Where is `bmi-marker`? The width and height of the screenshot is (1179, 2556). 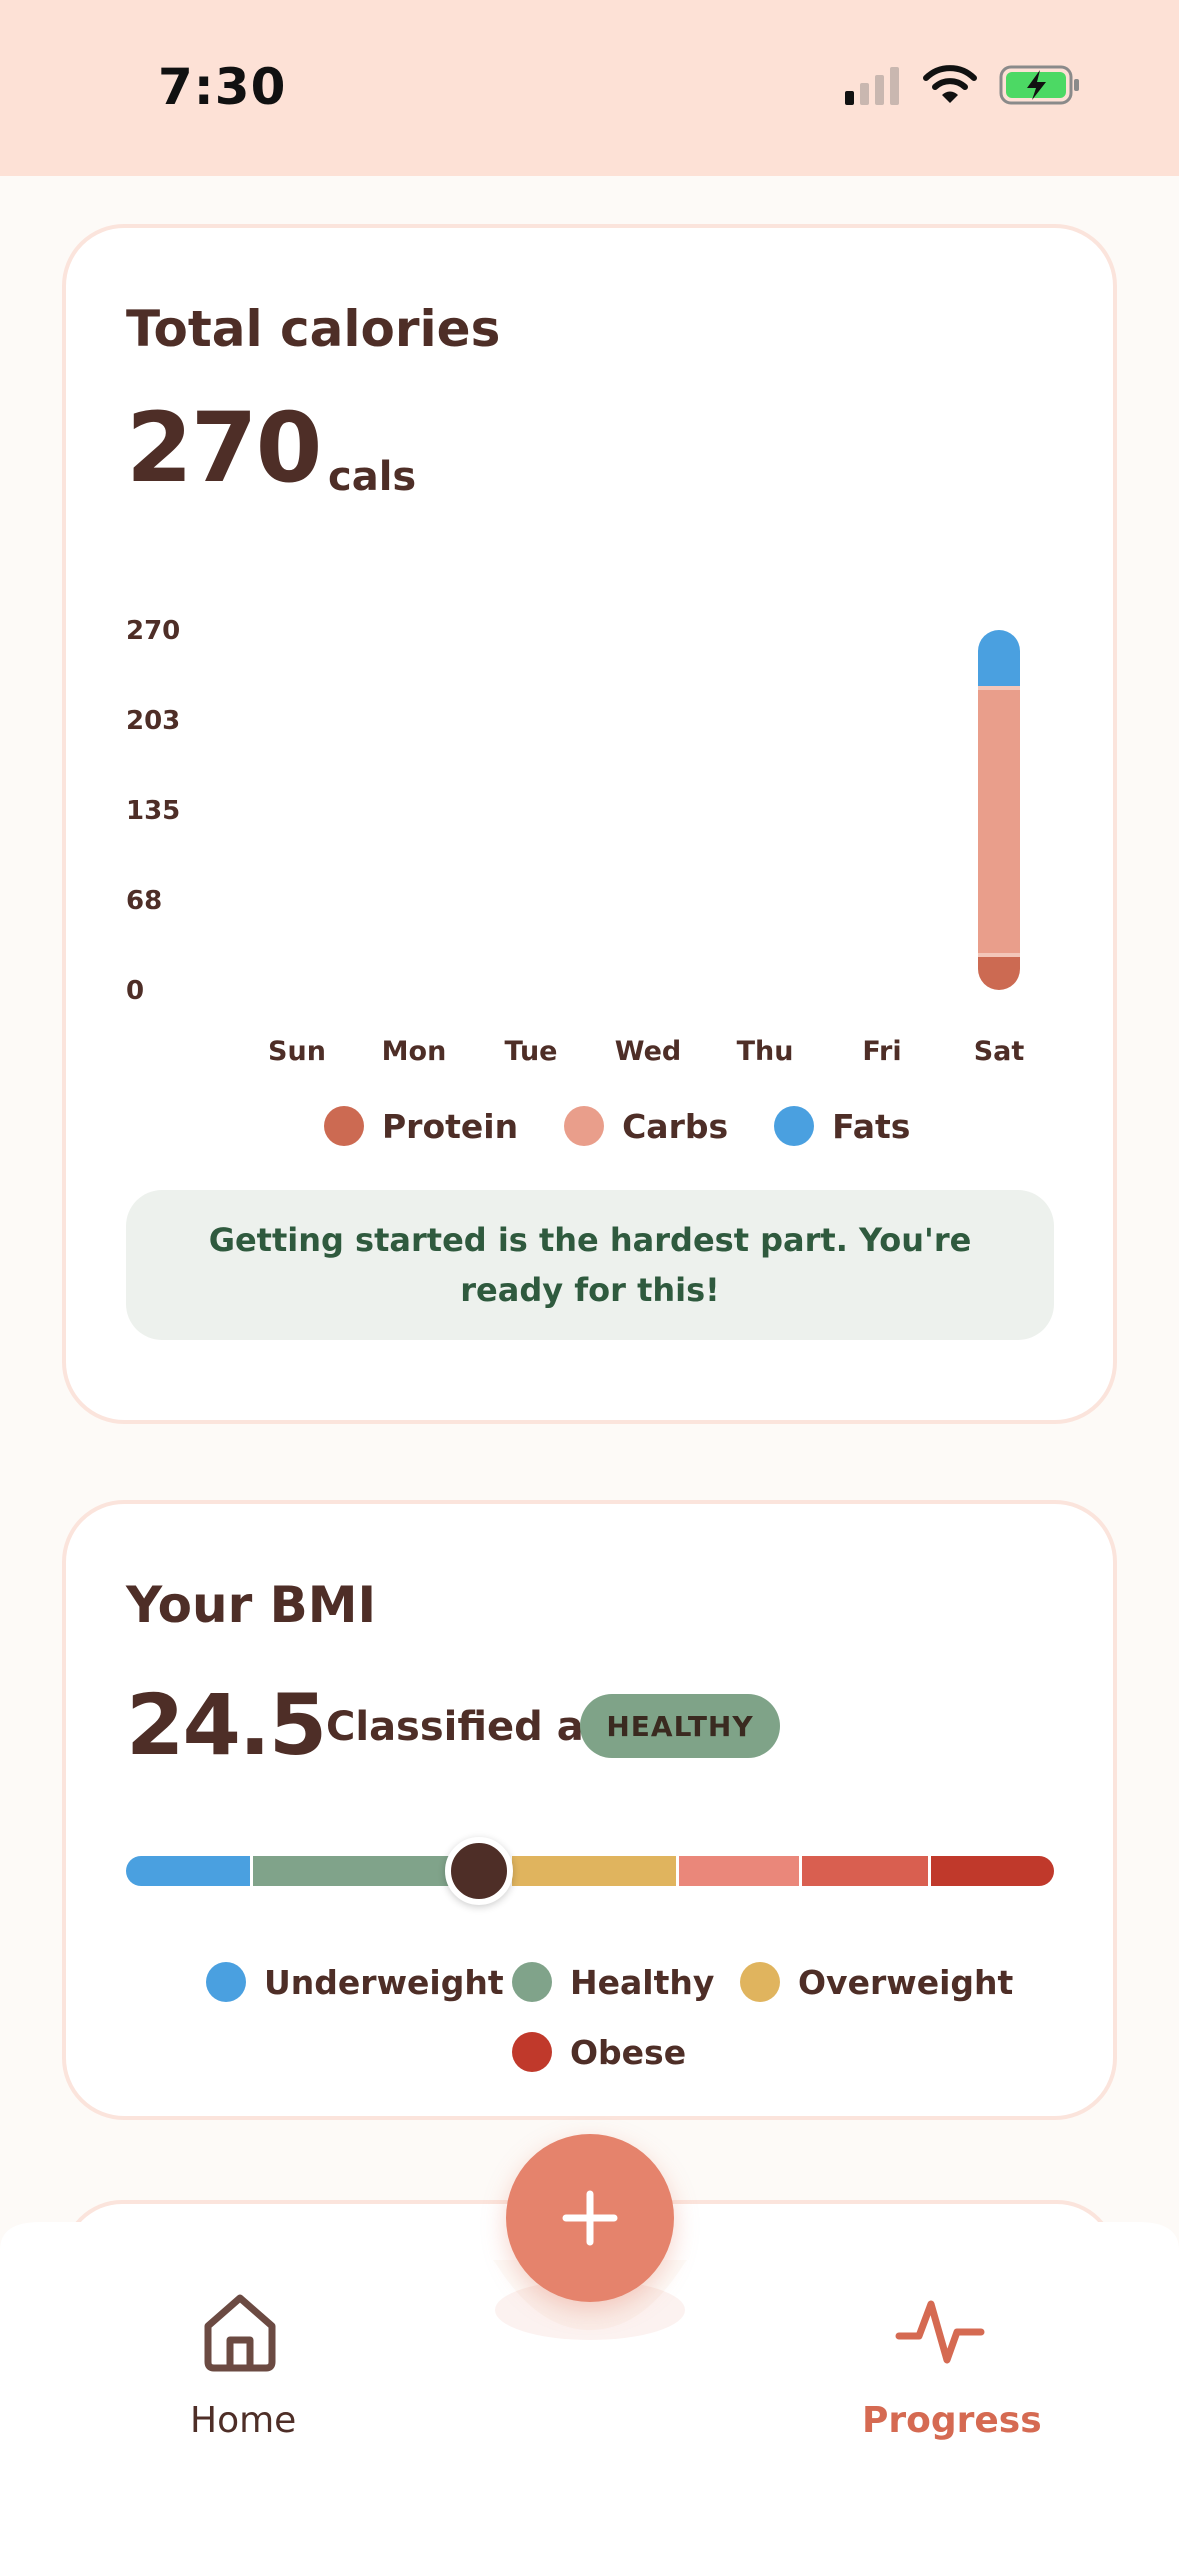 bmi-marker is located at coordinates (478, 1871).